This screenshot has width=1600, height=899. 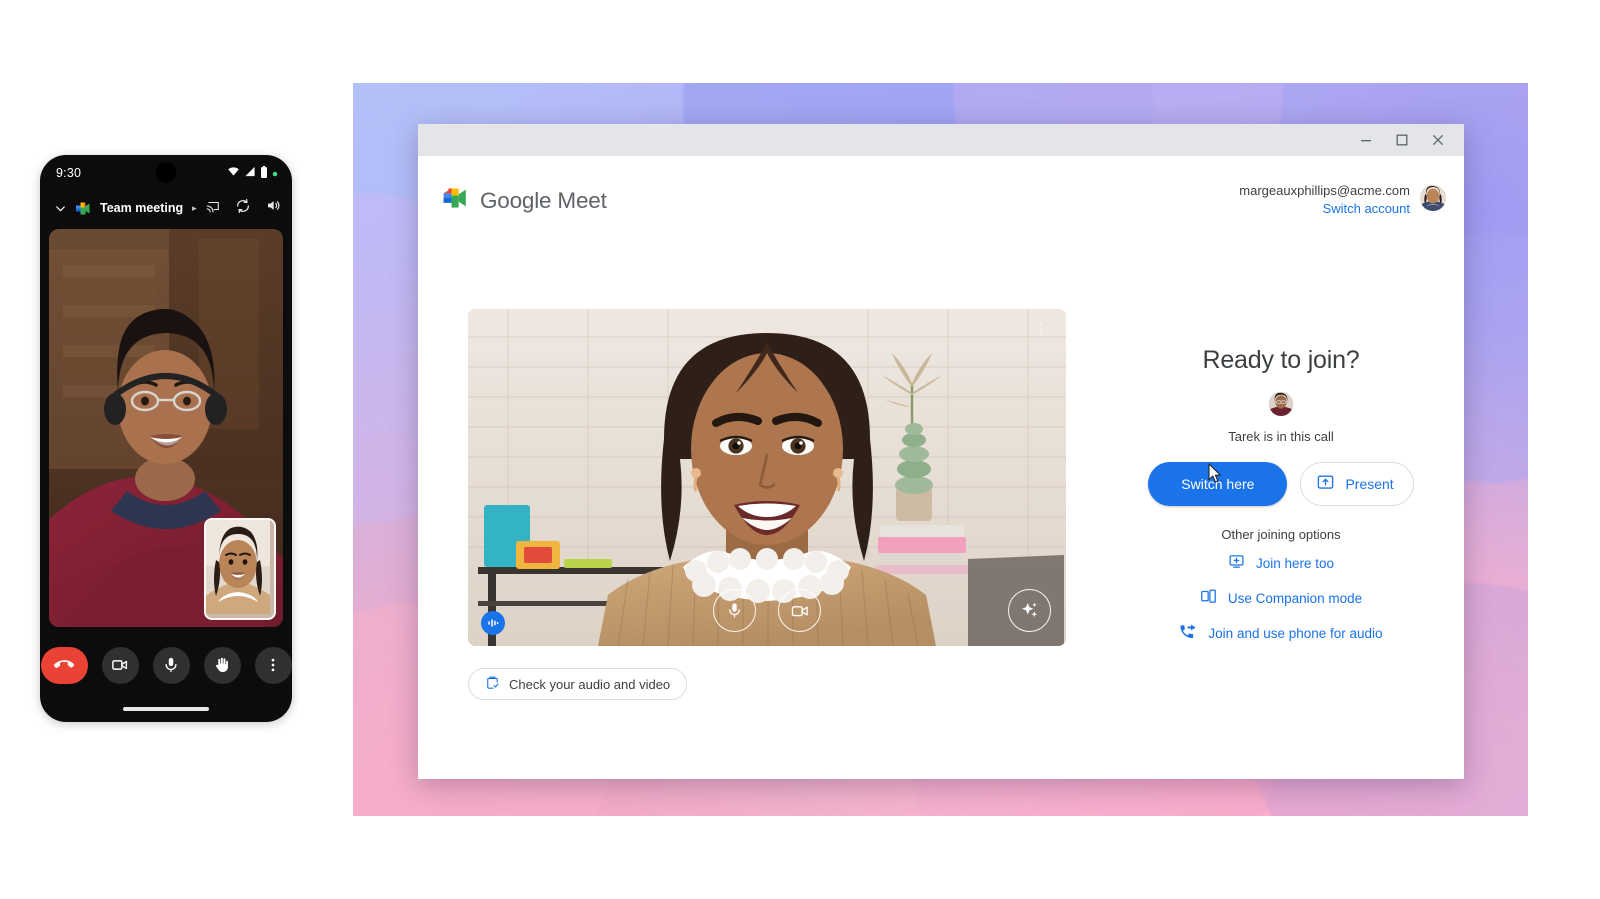 What do you see at coordinates (1366, 140) in the screenshot?
I see `minimize-button` at bounding box center [1366, 140].